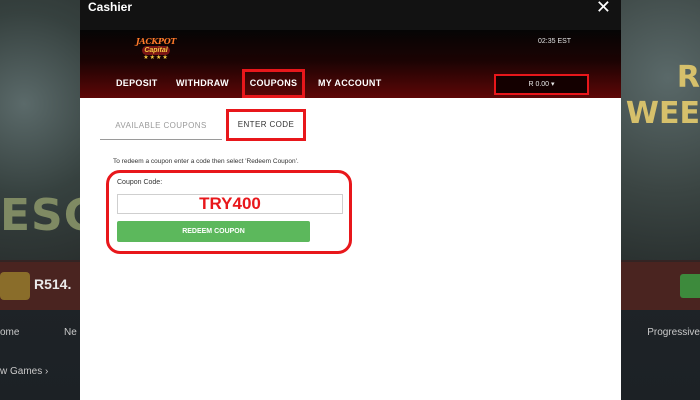  Describe the element at coordinates (110, 7) in the screenshot. I see `modal-title: Cashier` at that location.